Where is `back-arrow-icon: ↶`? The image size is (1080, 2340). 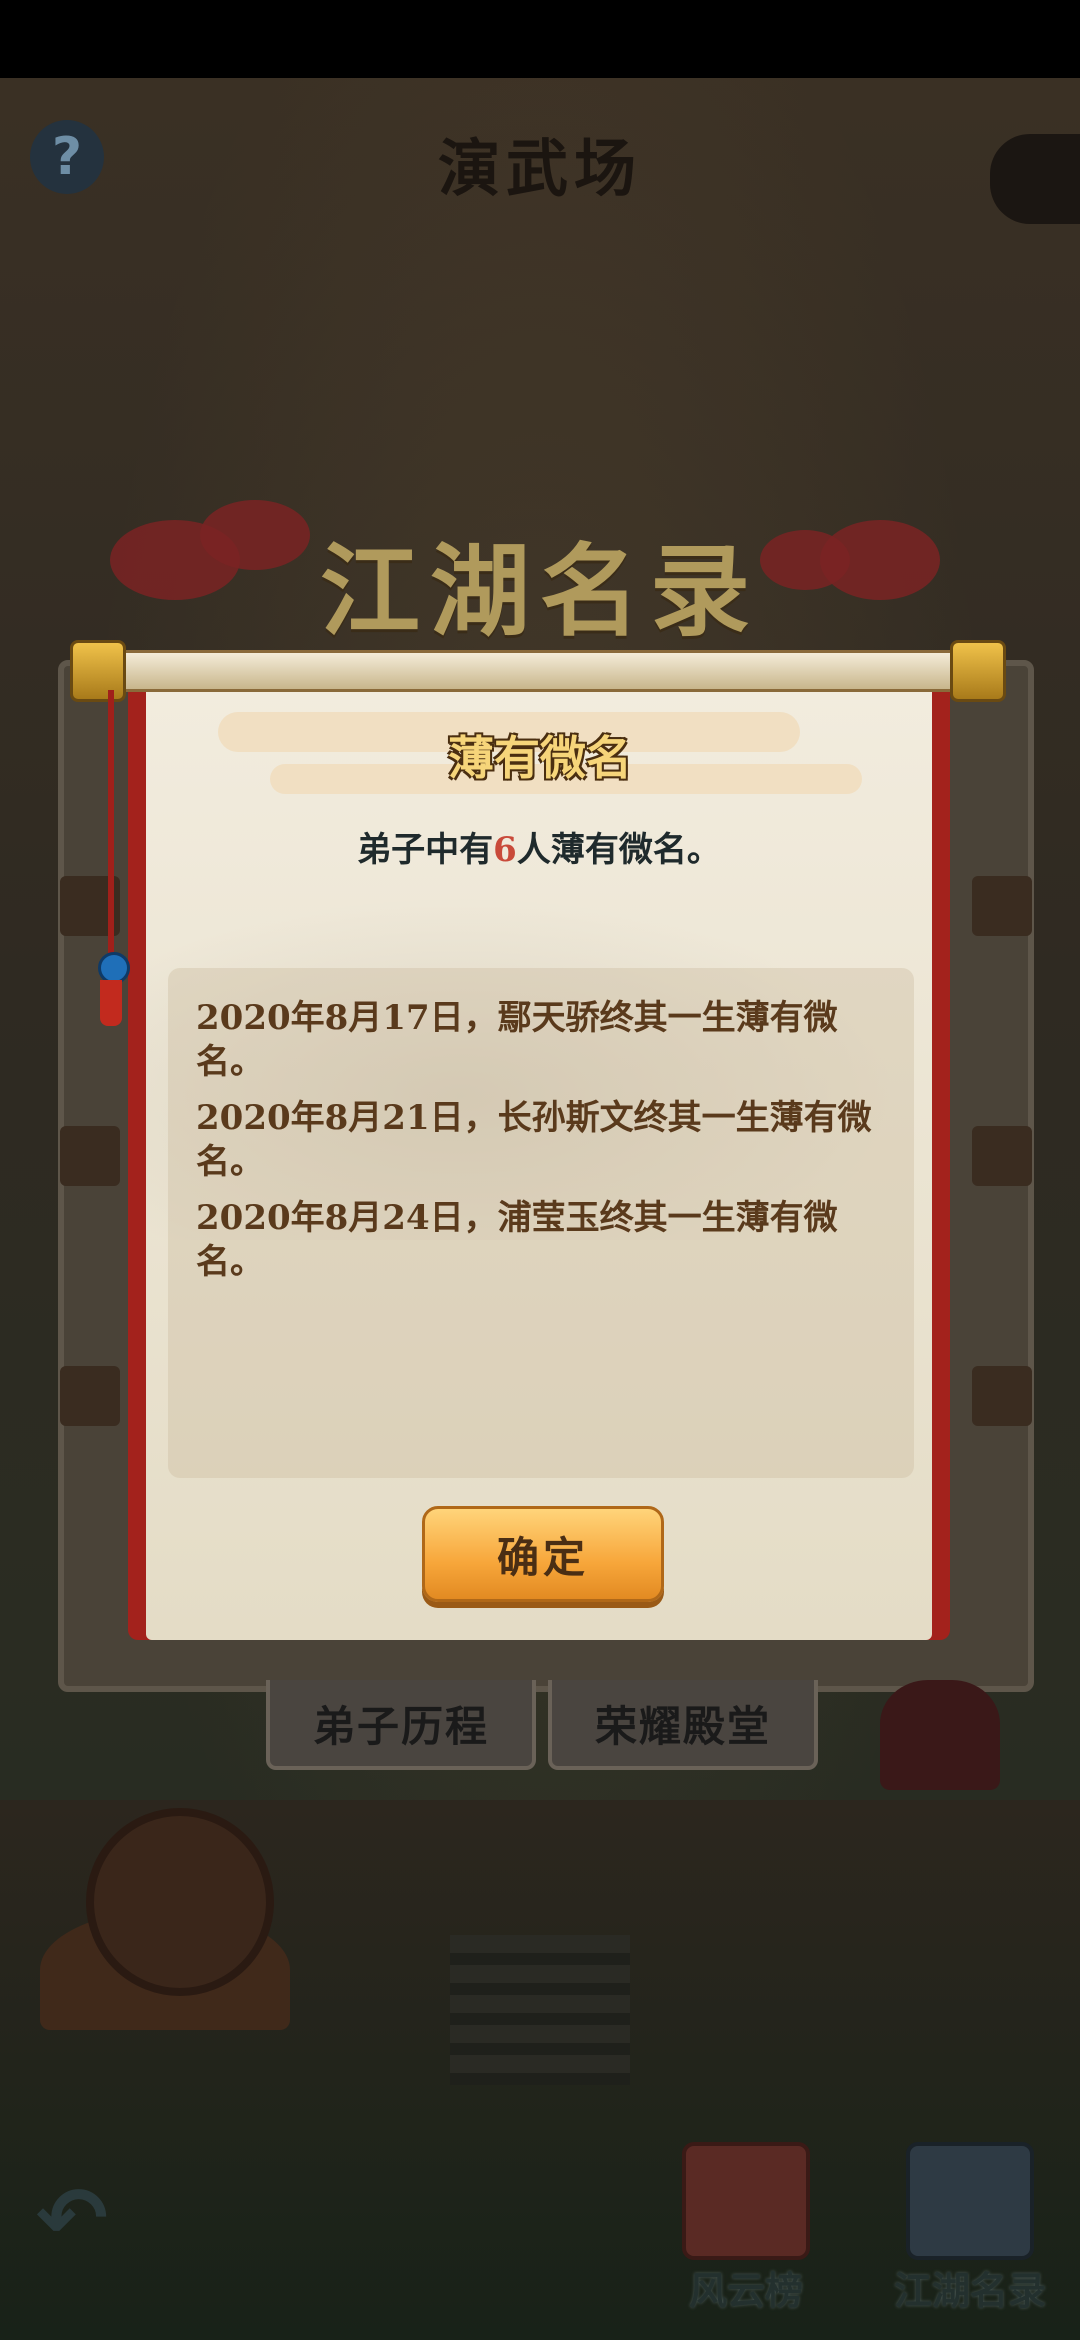
back-arrow-icon: ↶ is located at coordinates (72, 2219).